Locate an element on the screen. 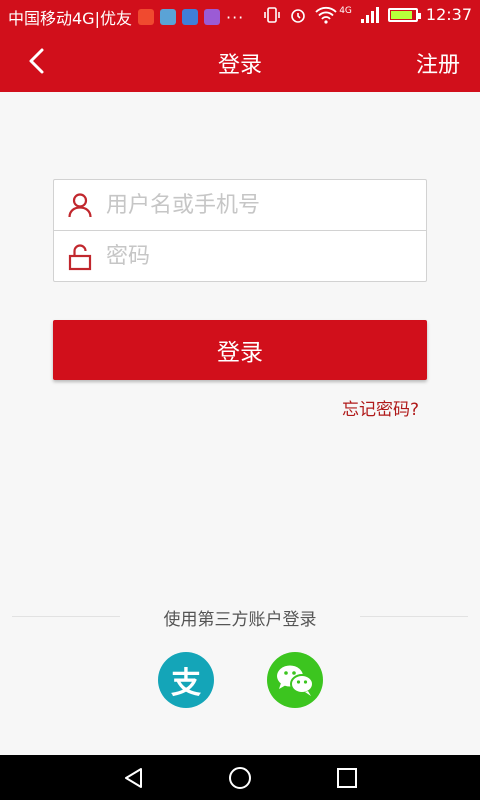 The width and height of the screenshot is (480, 800). more-notifications-dots: ··· is located at coordinates (235, 17).